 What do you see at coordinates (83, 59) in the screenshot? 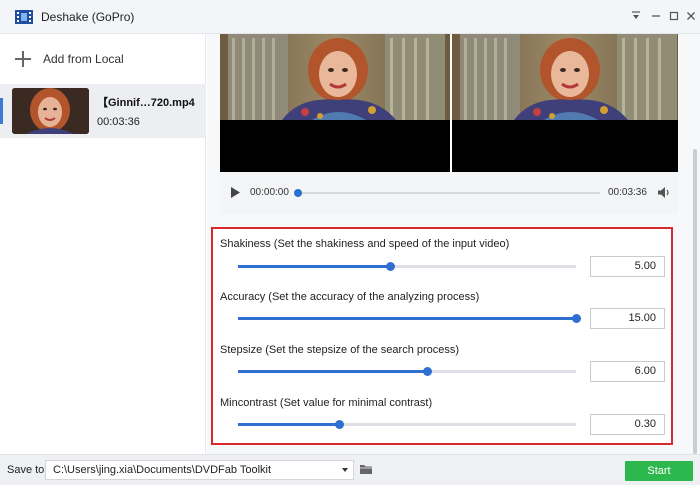
I see `add-from-local-label: Add from Local` at bounding box center [83, 59].